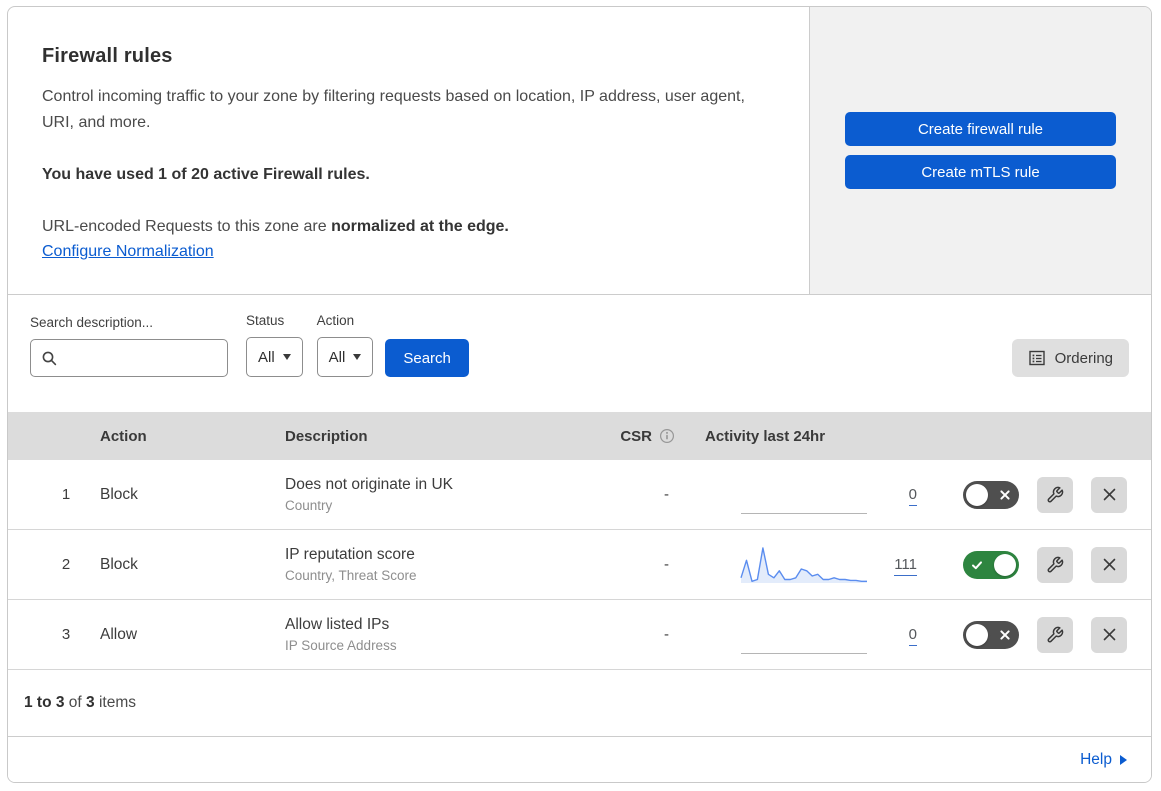  I want to click on action-dropdown: All, so click(345, 357).